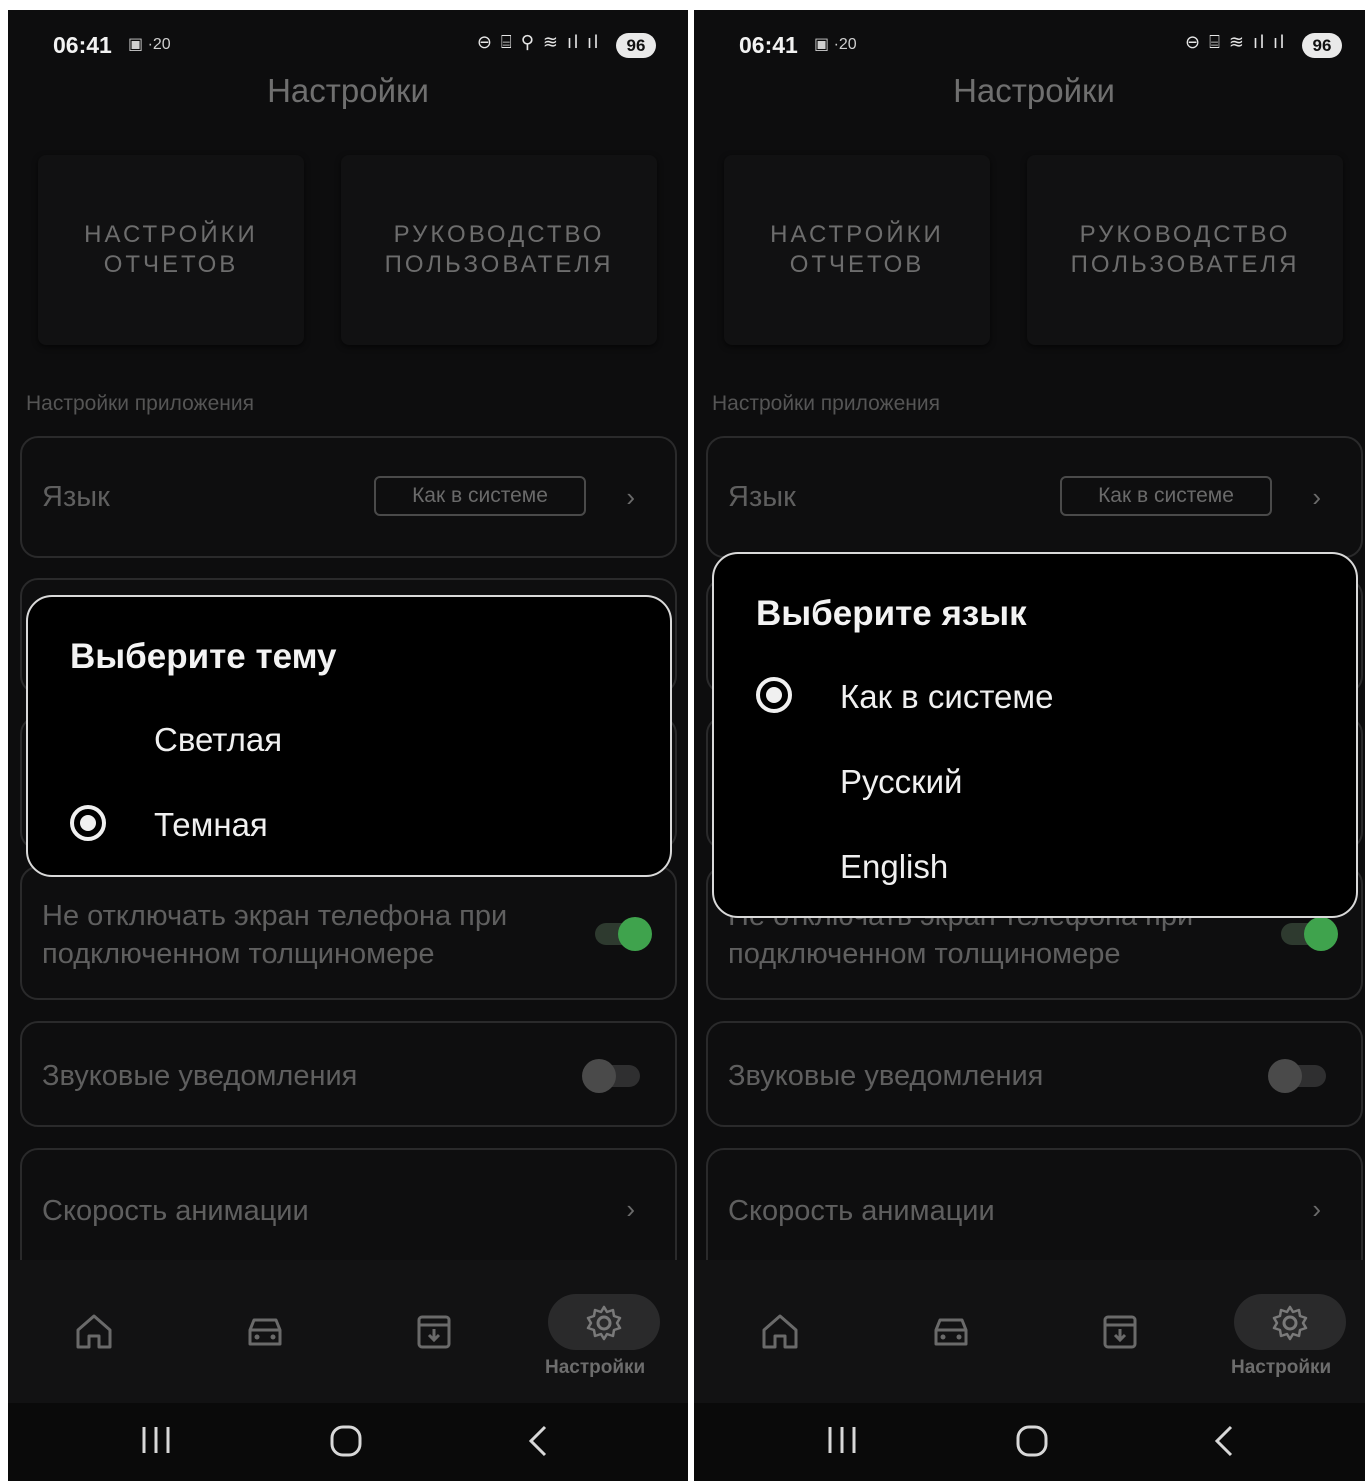 The height and width of the screenshot is (1481, 1365). Describe the element at coordinates (1029, 45) in the screenshot. I see `status-bar: 06:41 ▣ ·20 ⊖ ⌸ ≋ ıl ıl 96` at that location.